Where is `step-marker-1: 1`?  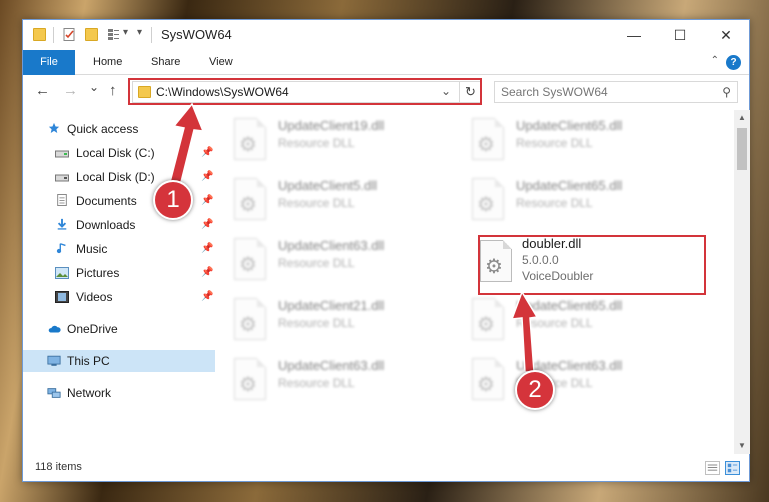 step-marker-1: 1 is located at coordinates (173, 200).